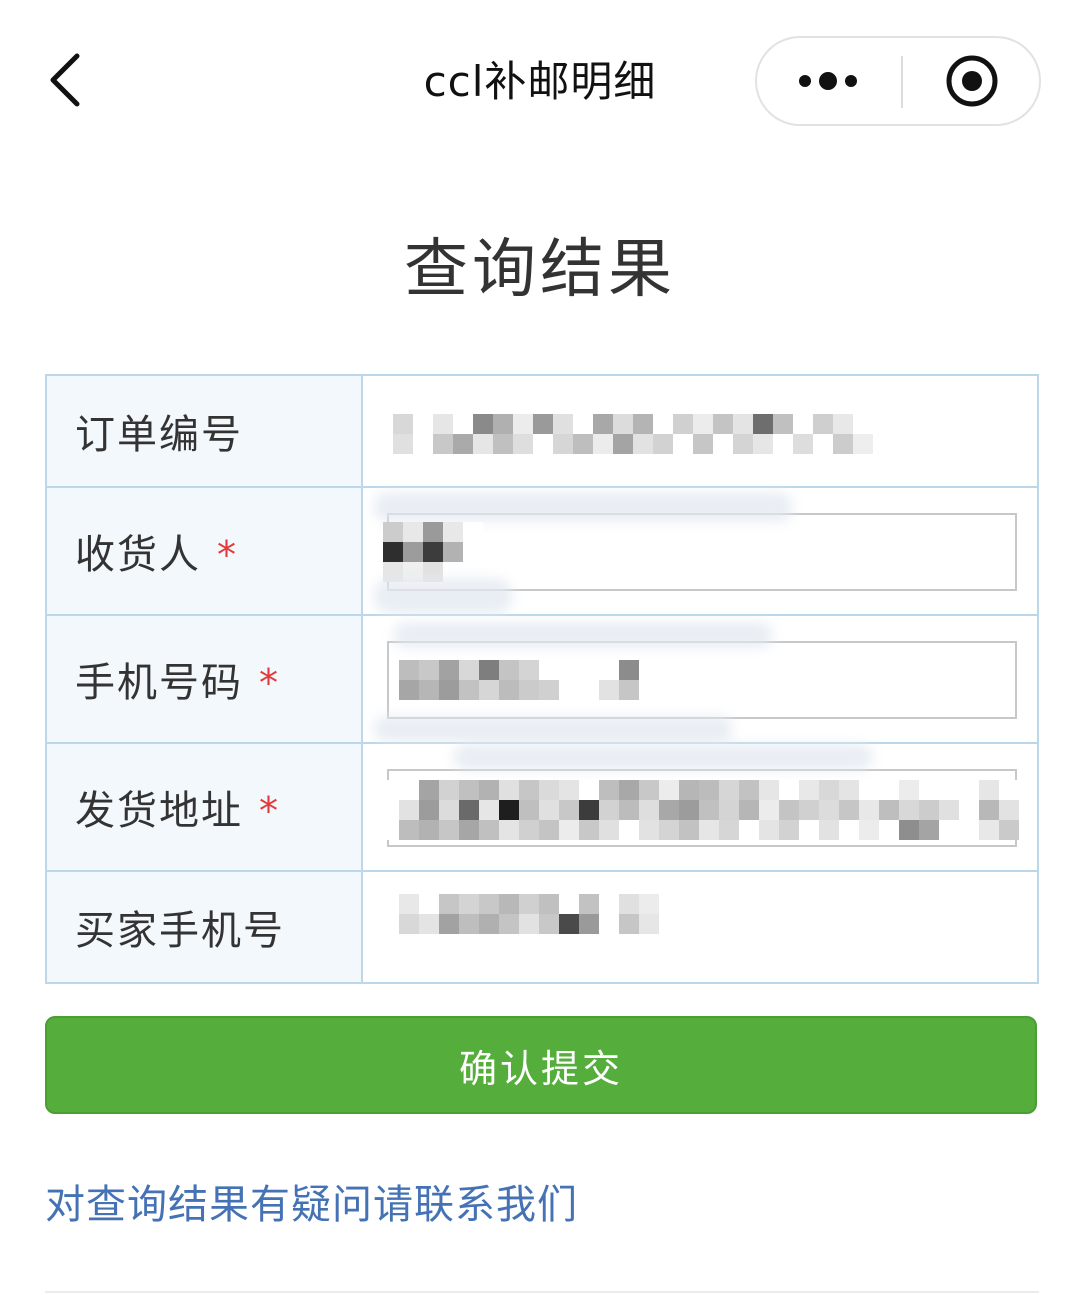  I want to click on label-text: 发货地址, so click(159, 811).